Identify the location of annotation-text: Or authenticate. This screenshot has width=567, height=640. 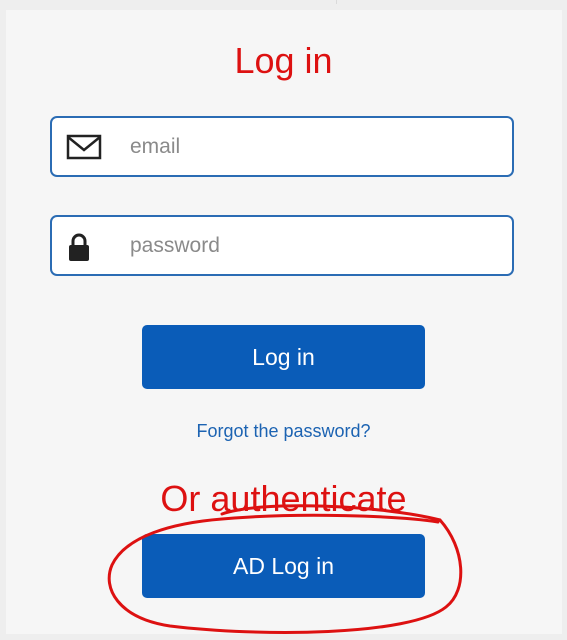
(283, 498).